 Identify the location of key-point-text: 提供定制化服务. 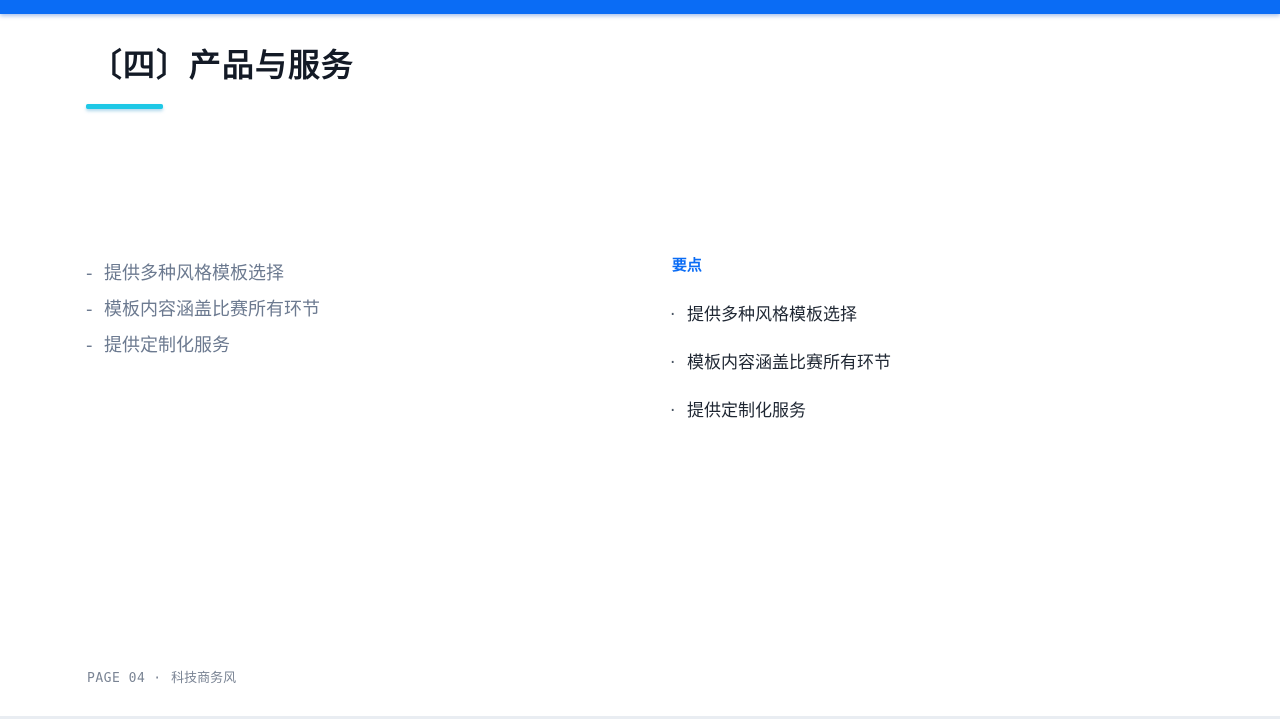
(746, 411).